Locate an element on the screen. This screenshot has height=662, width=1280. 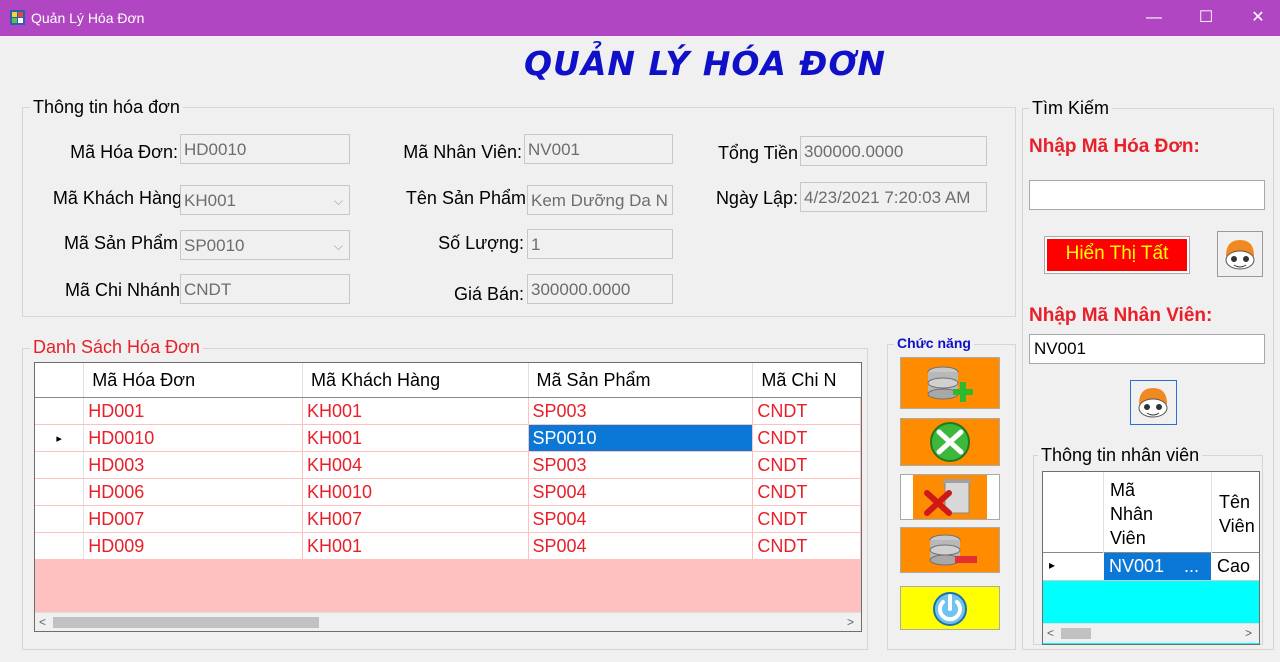
table-cell: HD0010 is located at coordinates (193, 438).